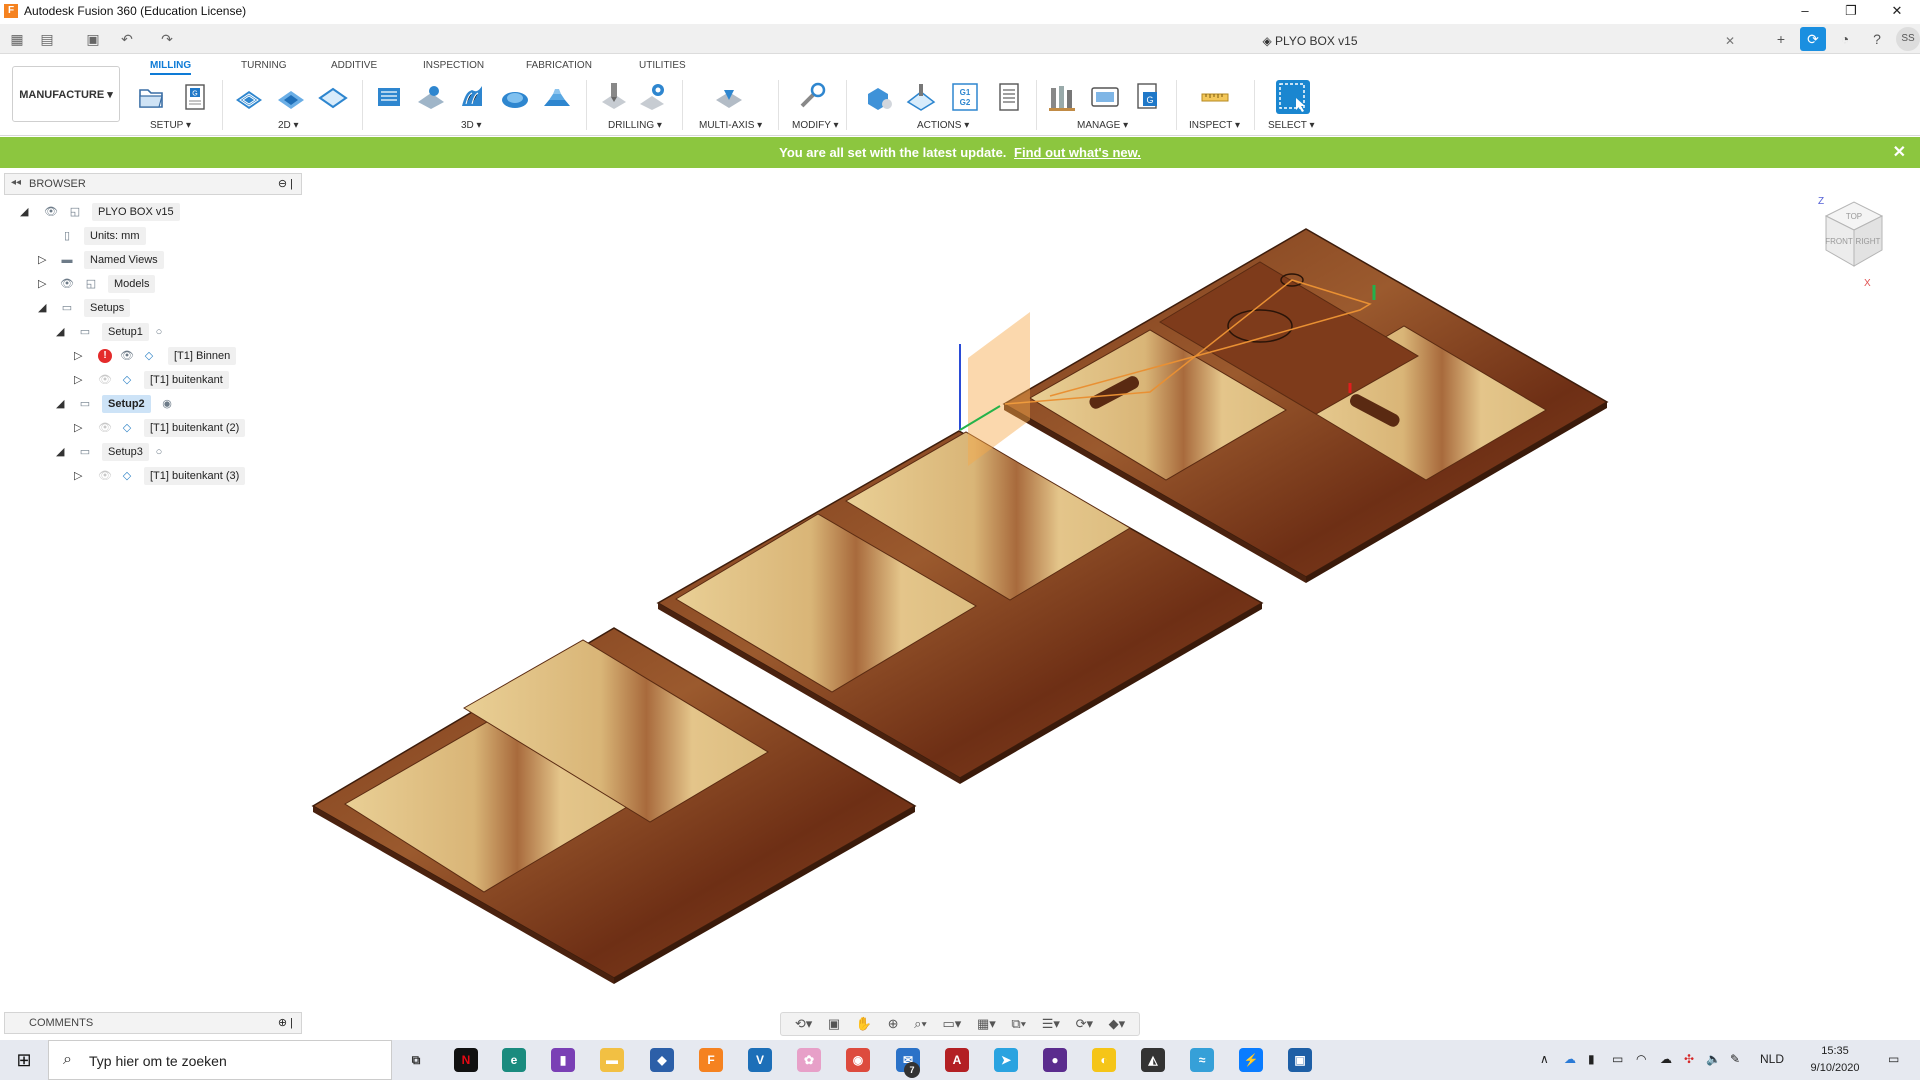  Describe the element at coordinates (920, 1024) in the screenshot. I see `fit-icon: ⌕▾` at that location.